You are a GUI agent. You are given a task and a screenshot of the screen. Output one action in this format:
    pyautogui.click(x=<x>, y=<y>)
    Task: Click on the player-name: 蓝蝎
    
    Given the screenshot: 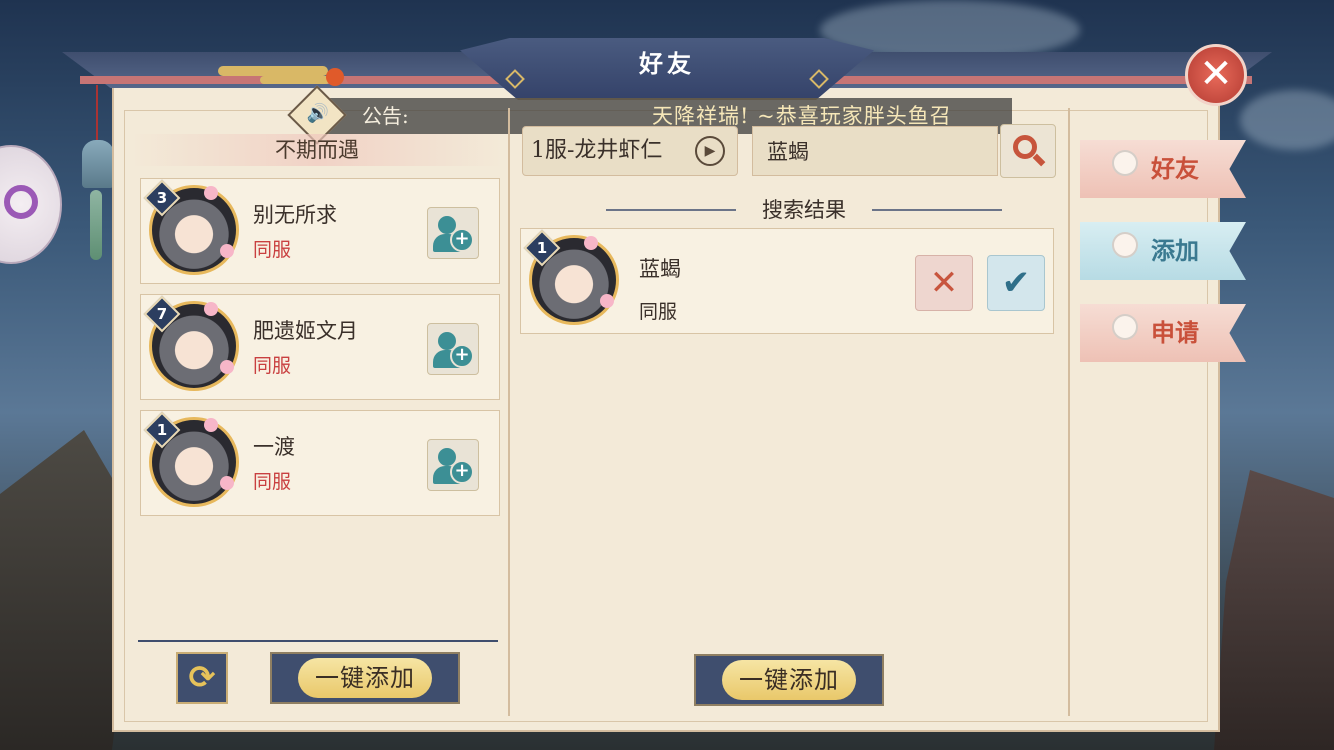 What is the action you would take?
    pyautogui.click(x=660, y=269)
    